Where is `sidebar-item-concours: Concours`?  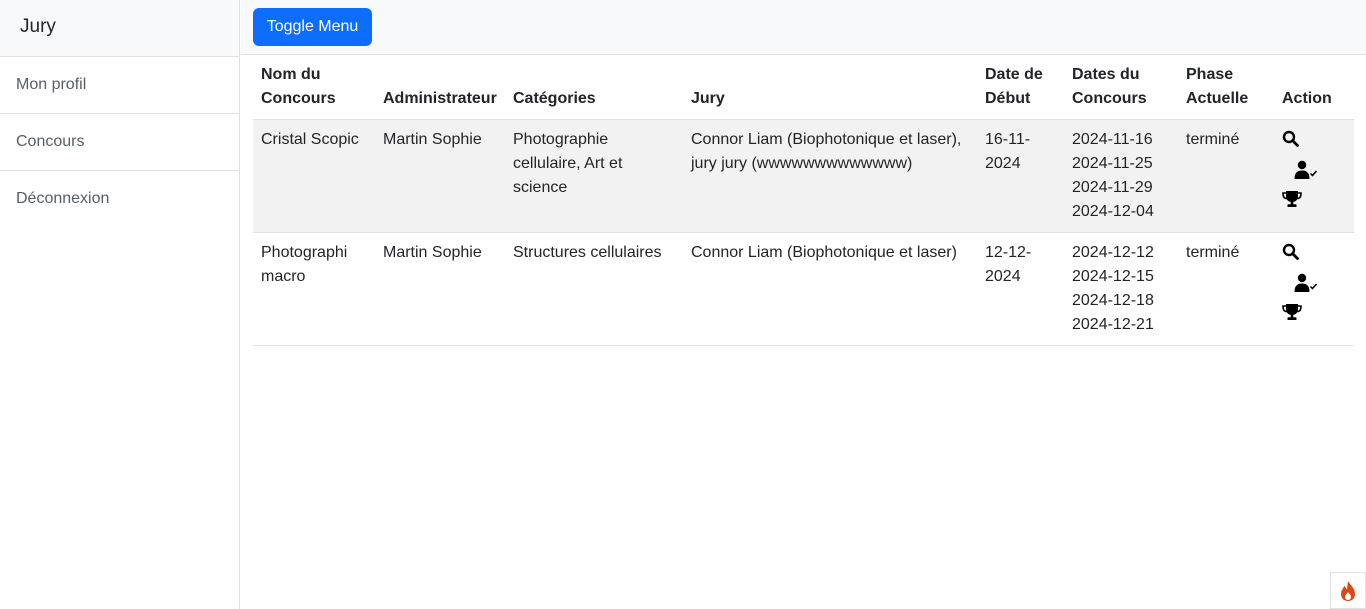 sidebar-item-concours: Concours is located at coordinates (119, 142).